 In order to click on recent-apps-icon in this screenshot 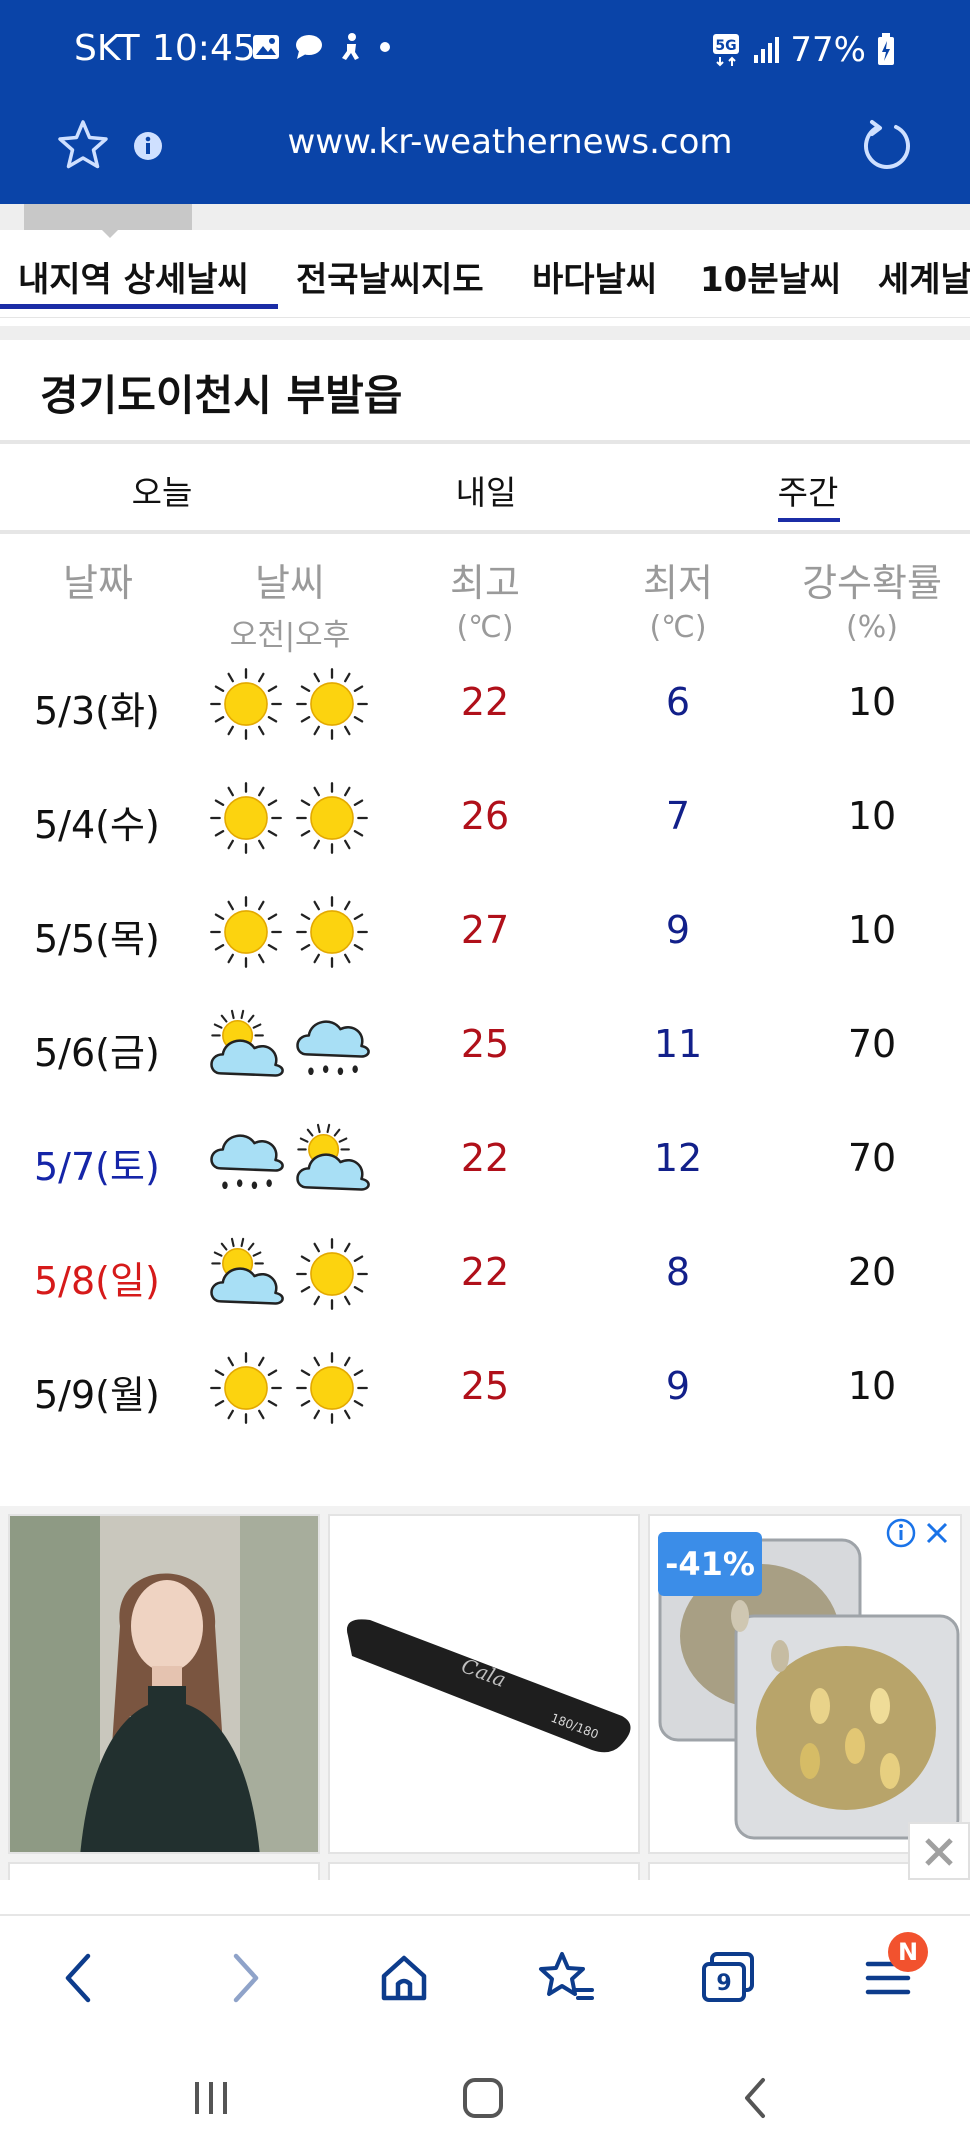, I will do `click(211, 2098)`.